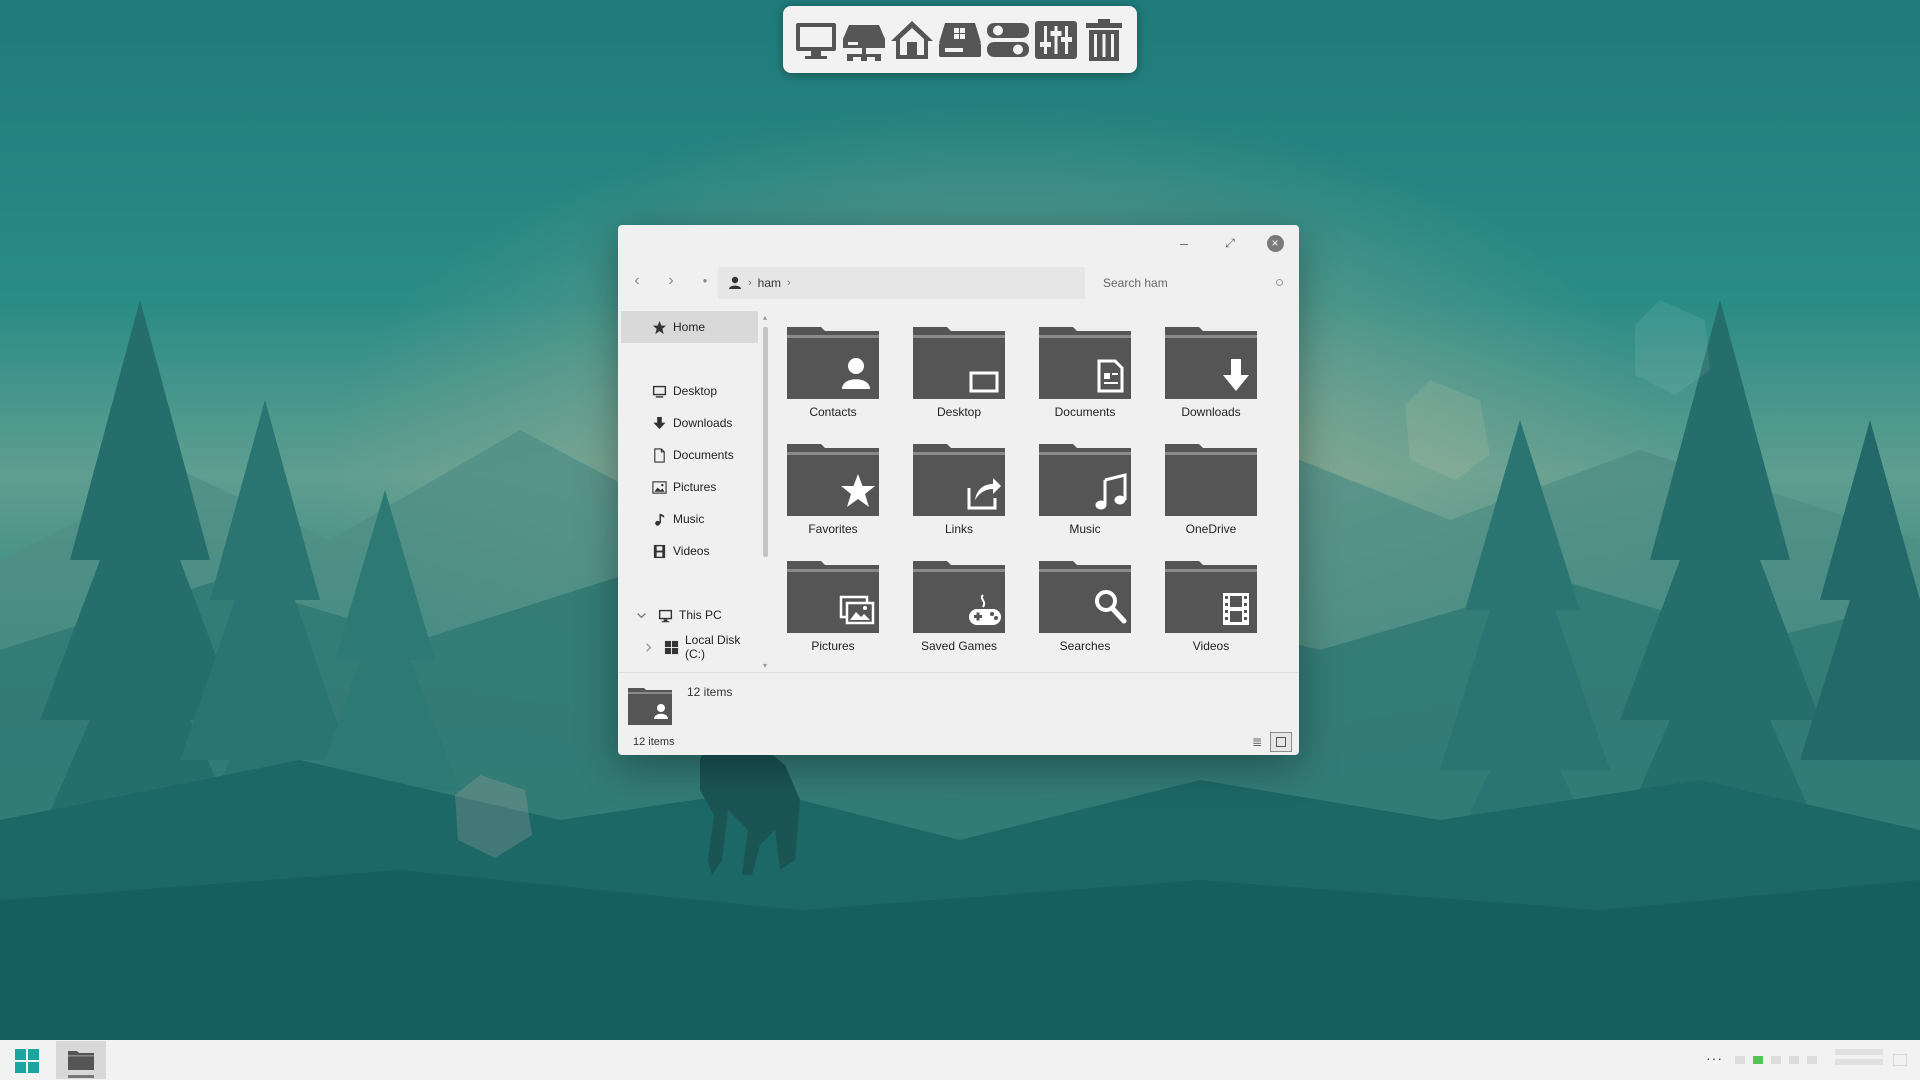 The height and width of the screenshot is (1080, 1920). I want to click on clock-date-placeholder, so click(1859, 1062).